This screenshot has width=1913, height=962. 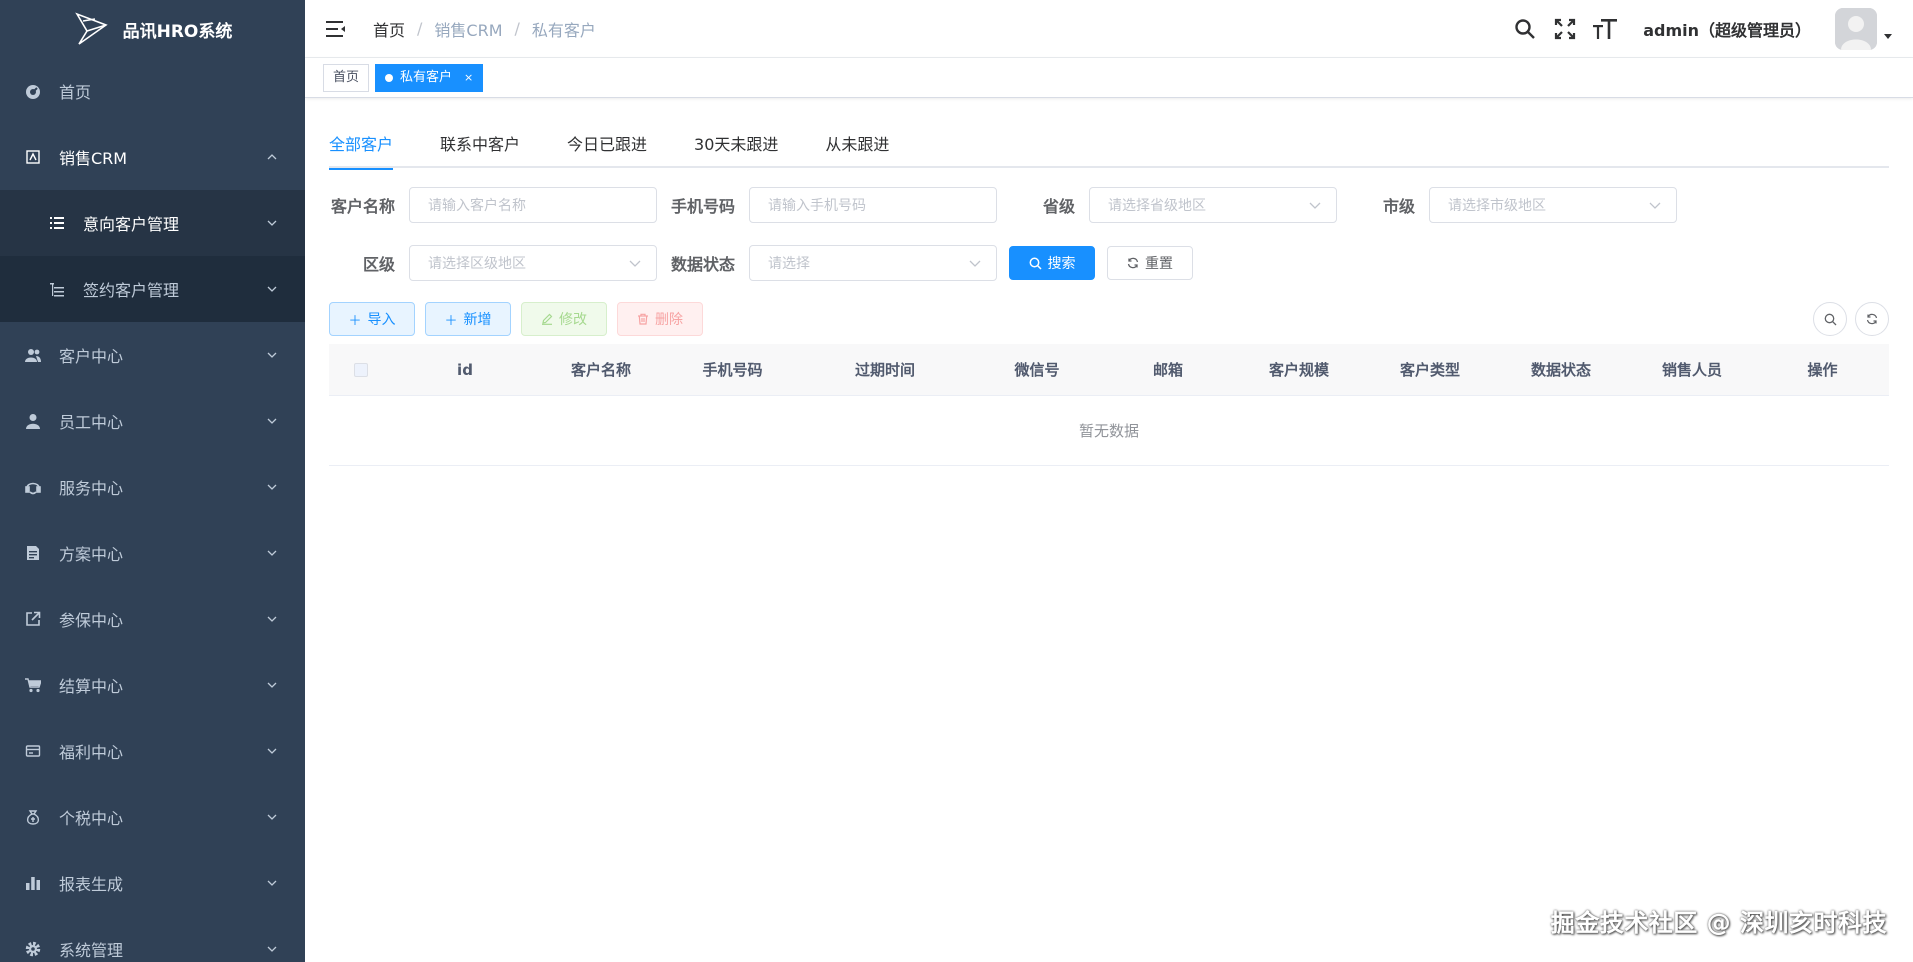 I want to click on sidebar-item-reports: 报表生成, so click(x=152, y=883).